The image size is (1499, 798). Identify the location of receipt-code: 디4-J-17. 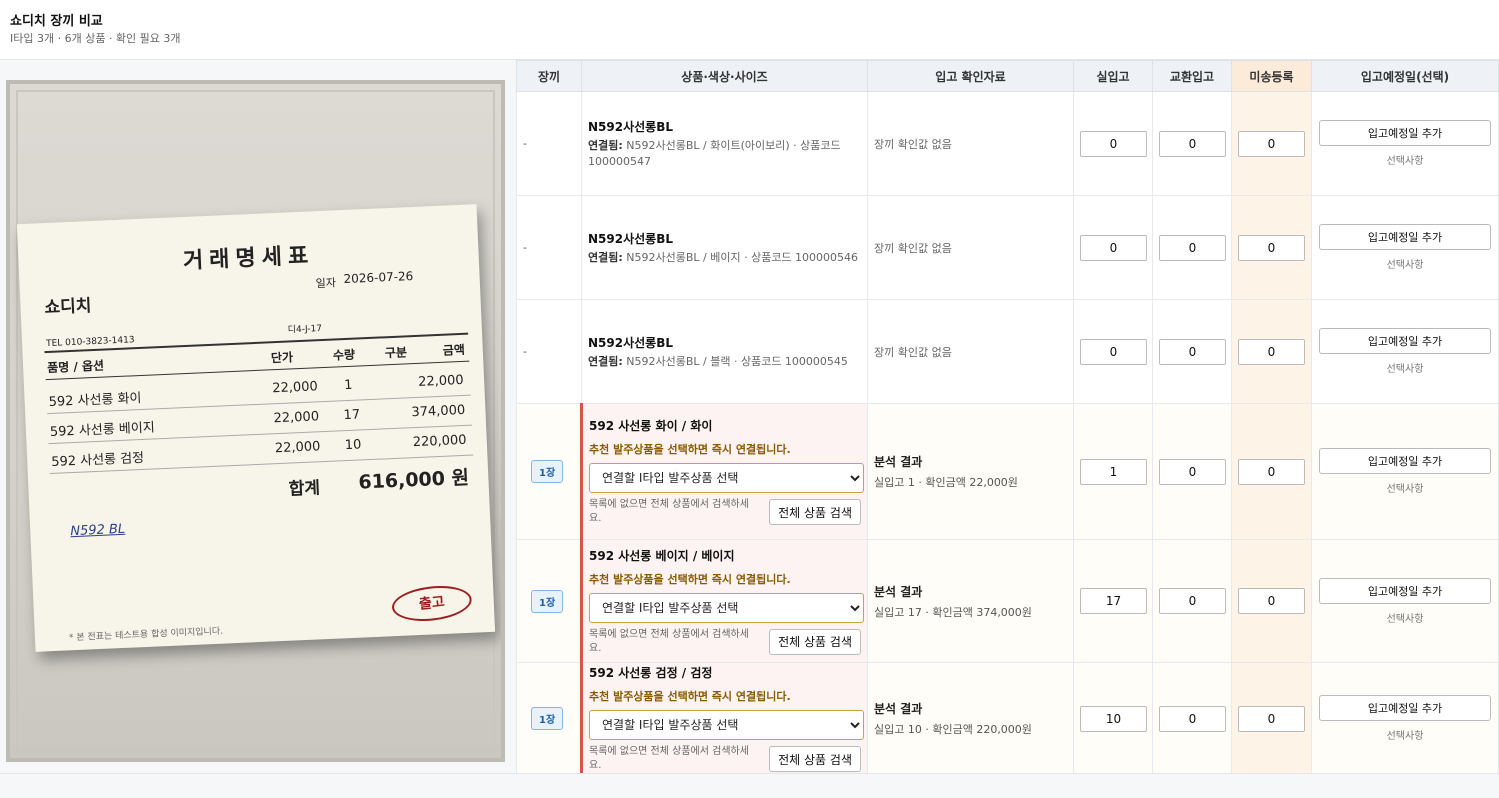
(305, 330).